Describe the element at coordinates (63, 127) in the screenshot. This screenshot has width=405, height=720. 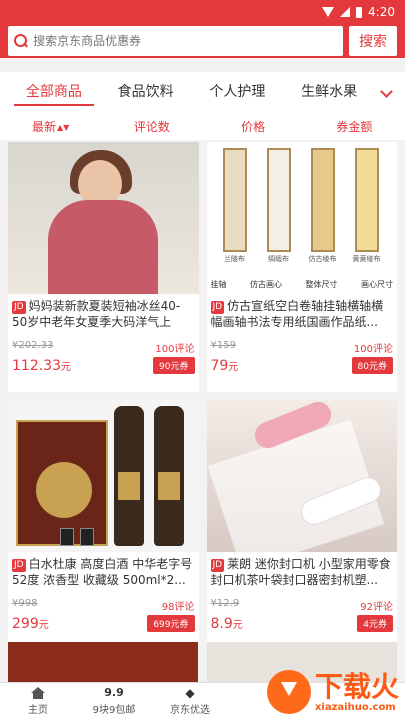
I see `sort-arrow-icon: ▲▼` at that location.